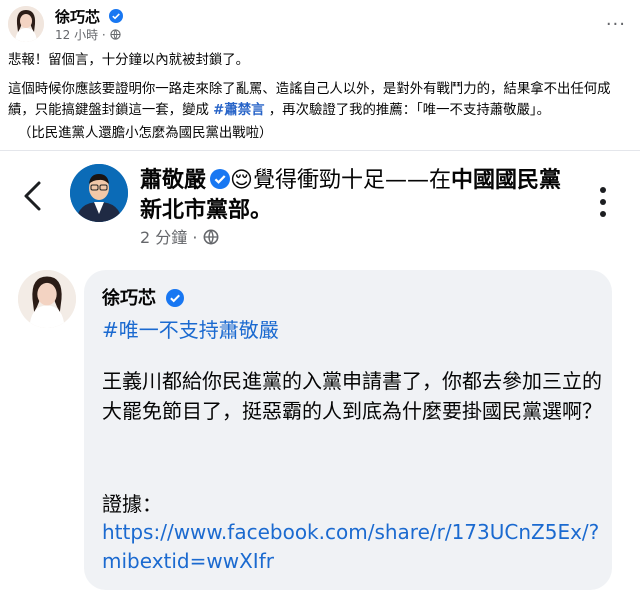 The height and width of the screenshot is (590, 640). What do you see at coordinates (99, 193) in the screenshot?
I see `page-avatar` at bounding box center [99, 193].